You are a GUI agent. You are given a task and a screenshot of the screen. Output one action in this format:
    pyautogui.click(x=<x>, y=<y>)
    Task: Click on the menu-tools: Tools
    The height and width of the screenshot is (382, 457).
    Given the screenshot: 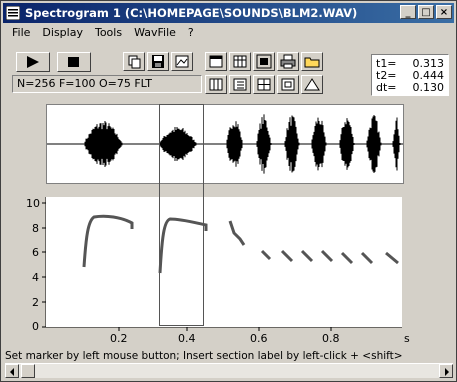 What is the action you would take?
    pyautogui.click(x=108, y=33)
    